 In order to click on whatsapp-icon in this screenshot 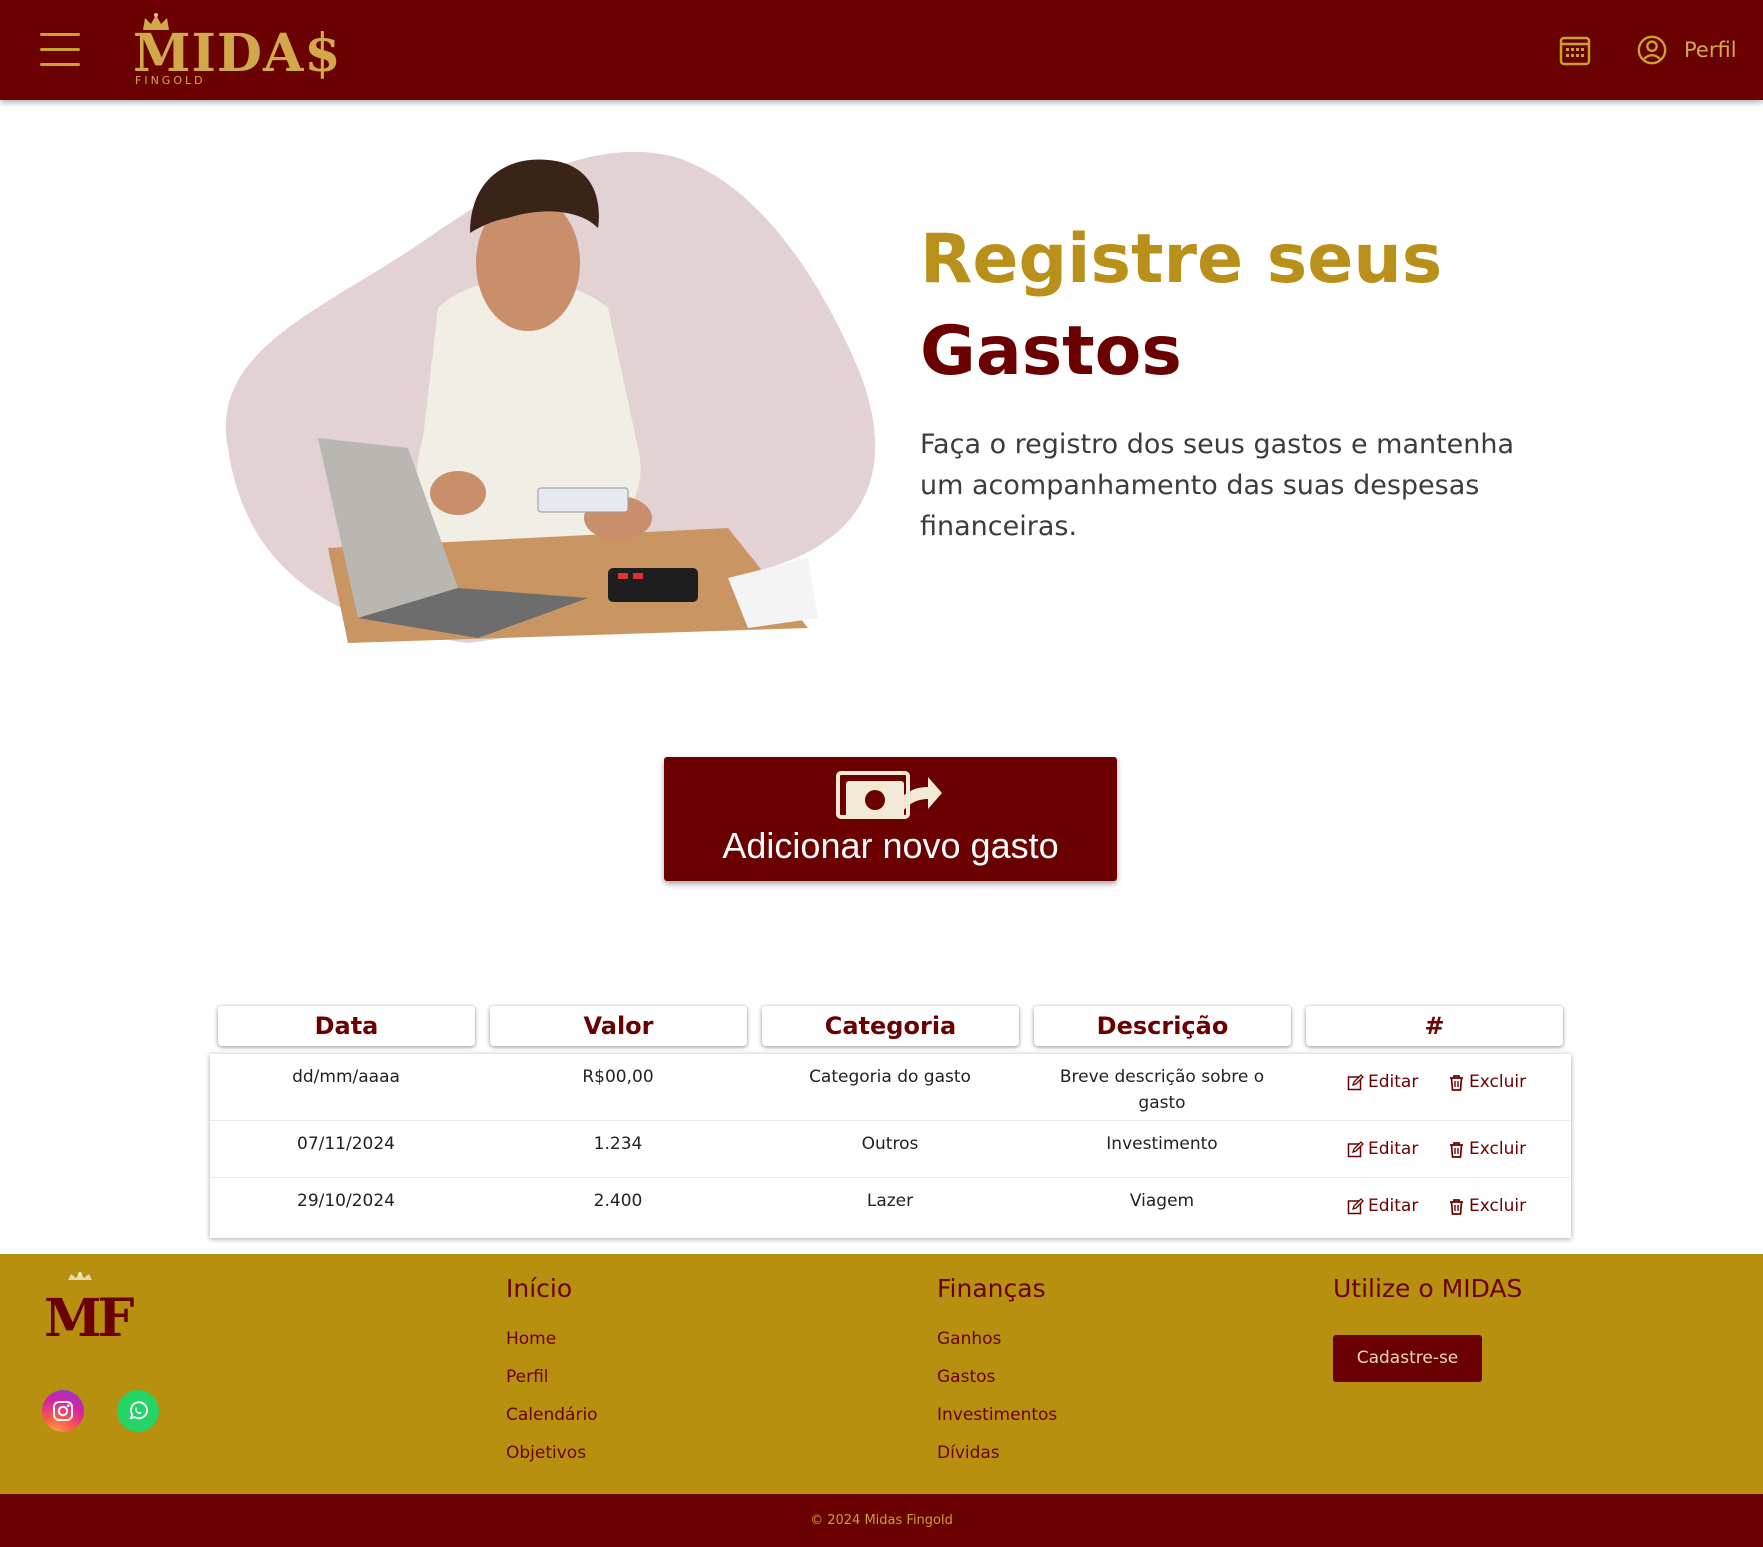, I will do `click(138, 1410)`.